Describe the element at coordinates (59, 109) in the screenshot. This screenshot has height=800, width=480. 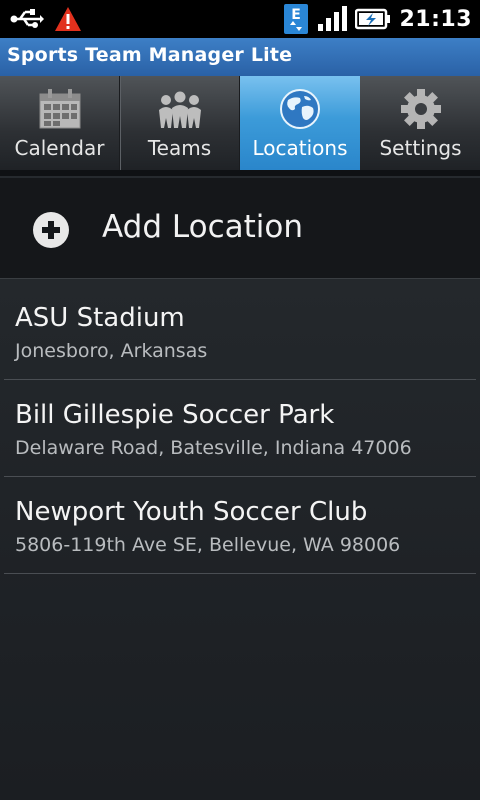
I see `calendar-icon` at that location.